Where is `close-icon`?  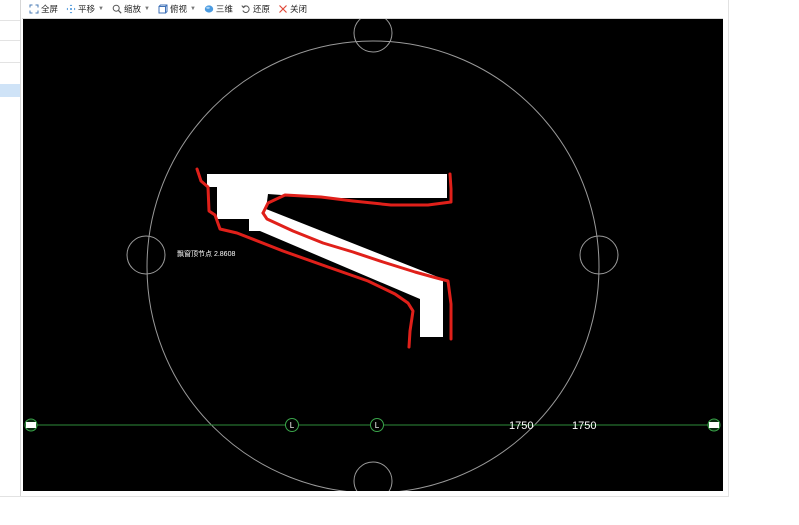 close-icon is located at coordinates (283, 9).